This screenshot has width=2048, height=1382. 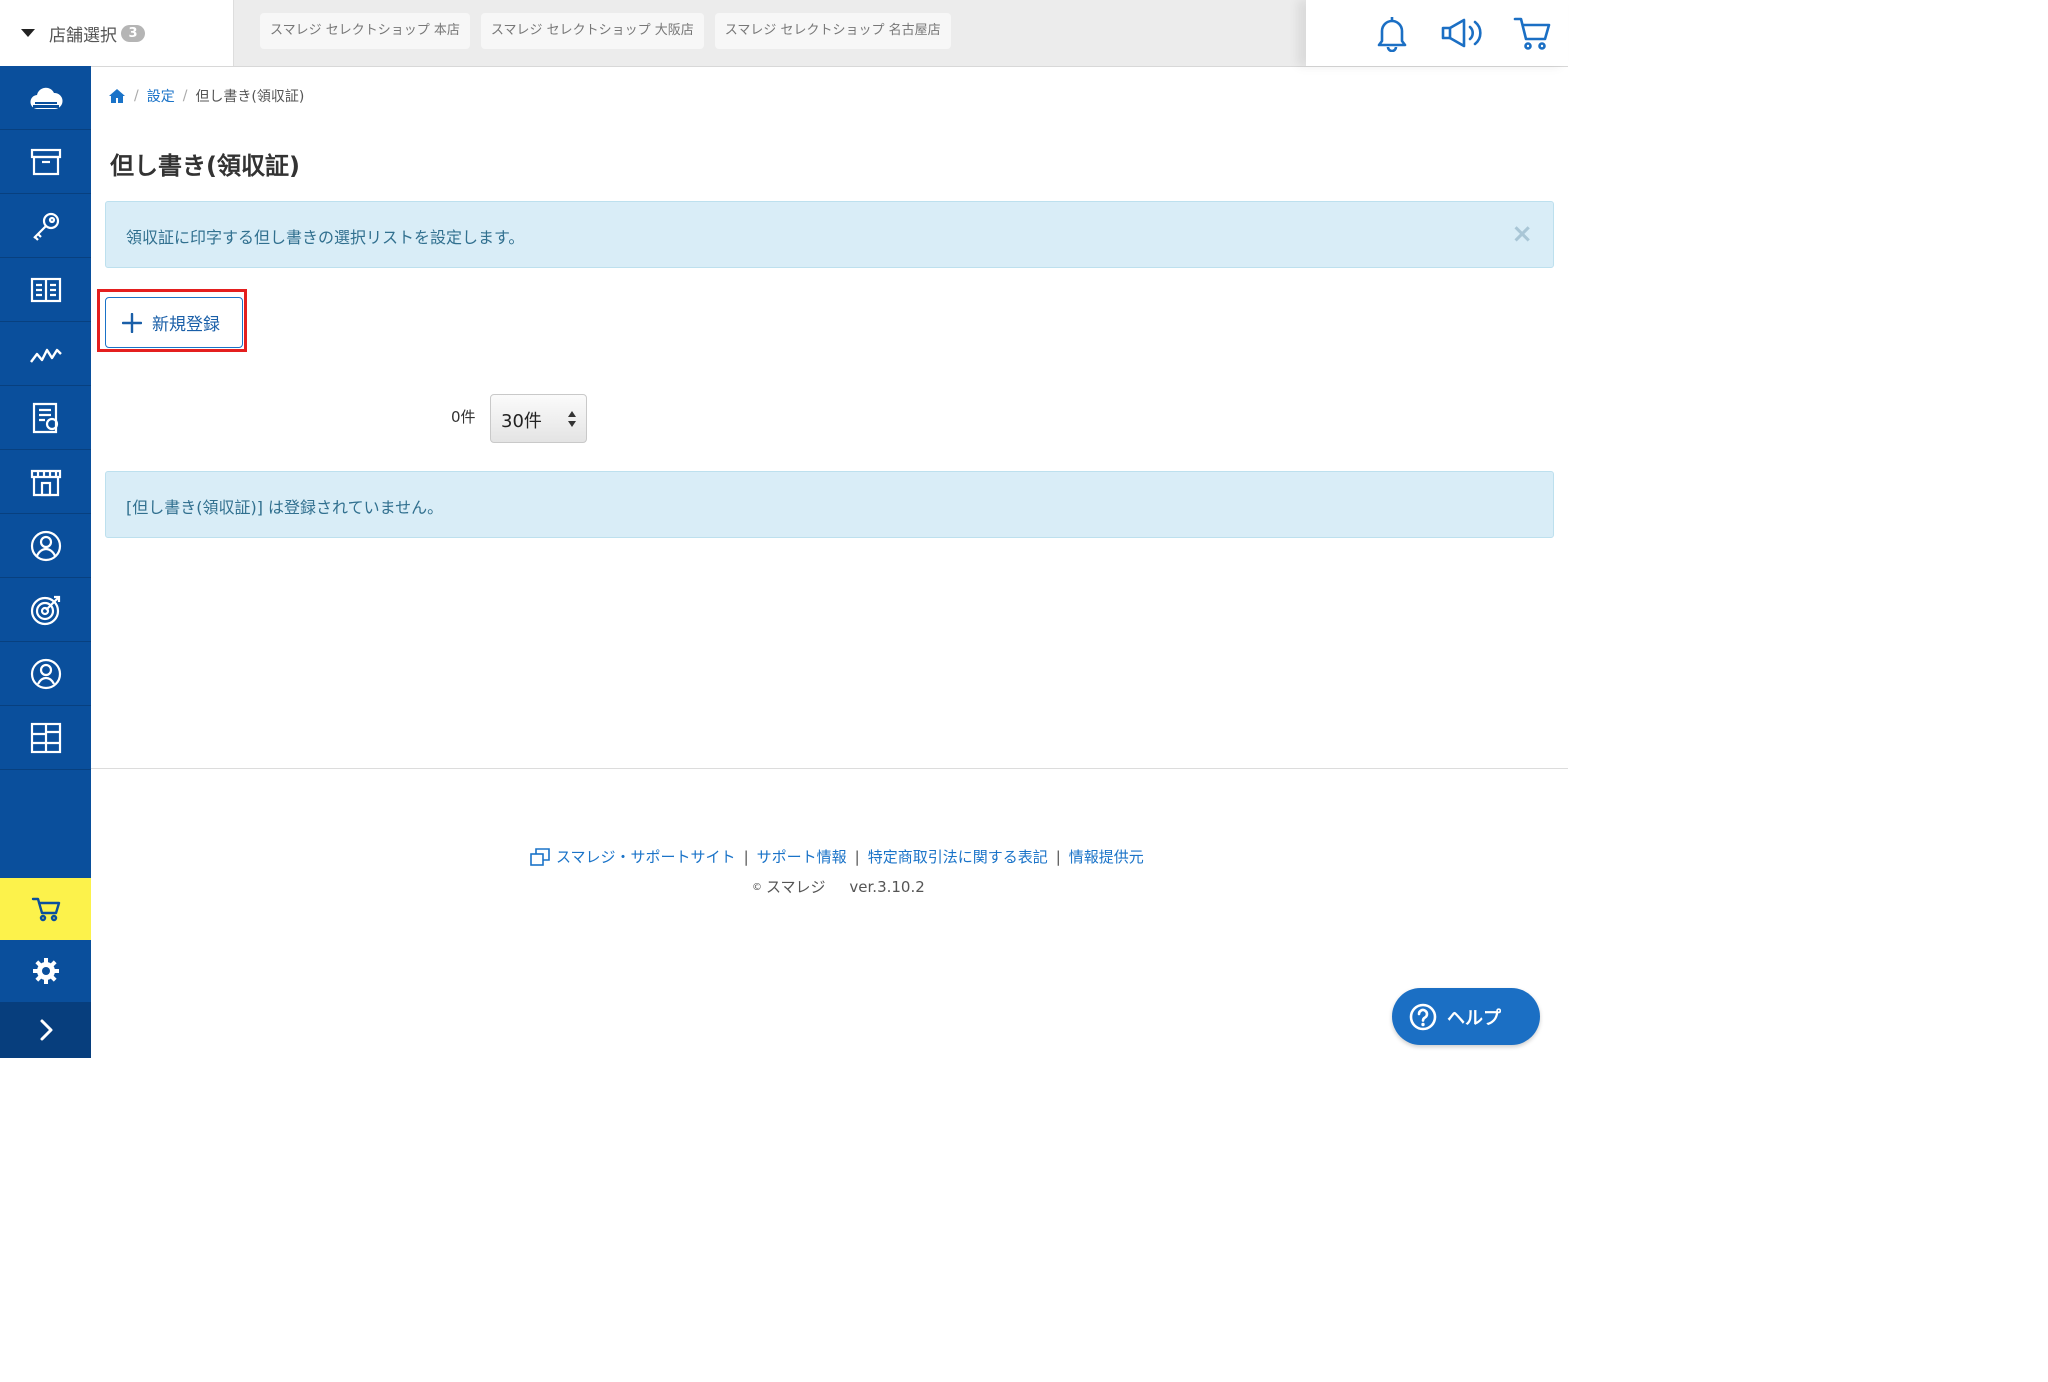 I want to click on store-icon, so click(x=45, y=482).